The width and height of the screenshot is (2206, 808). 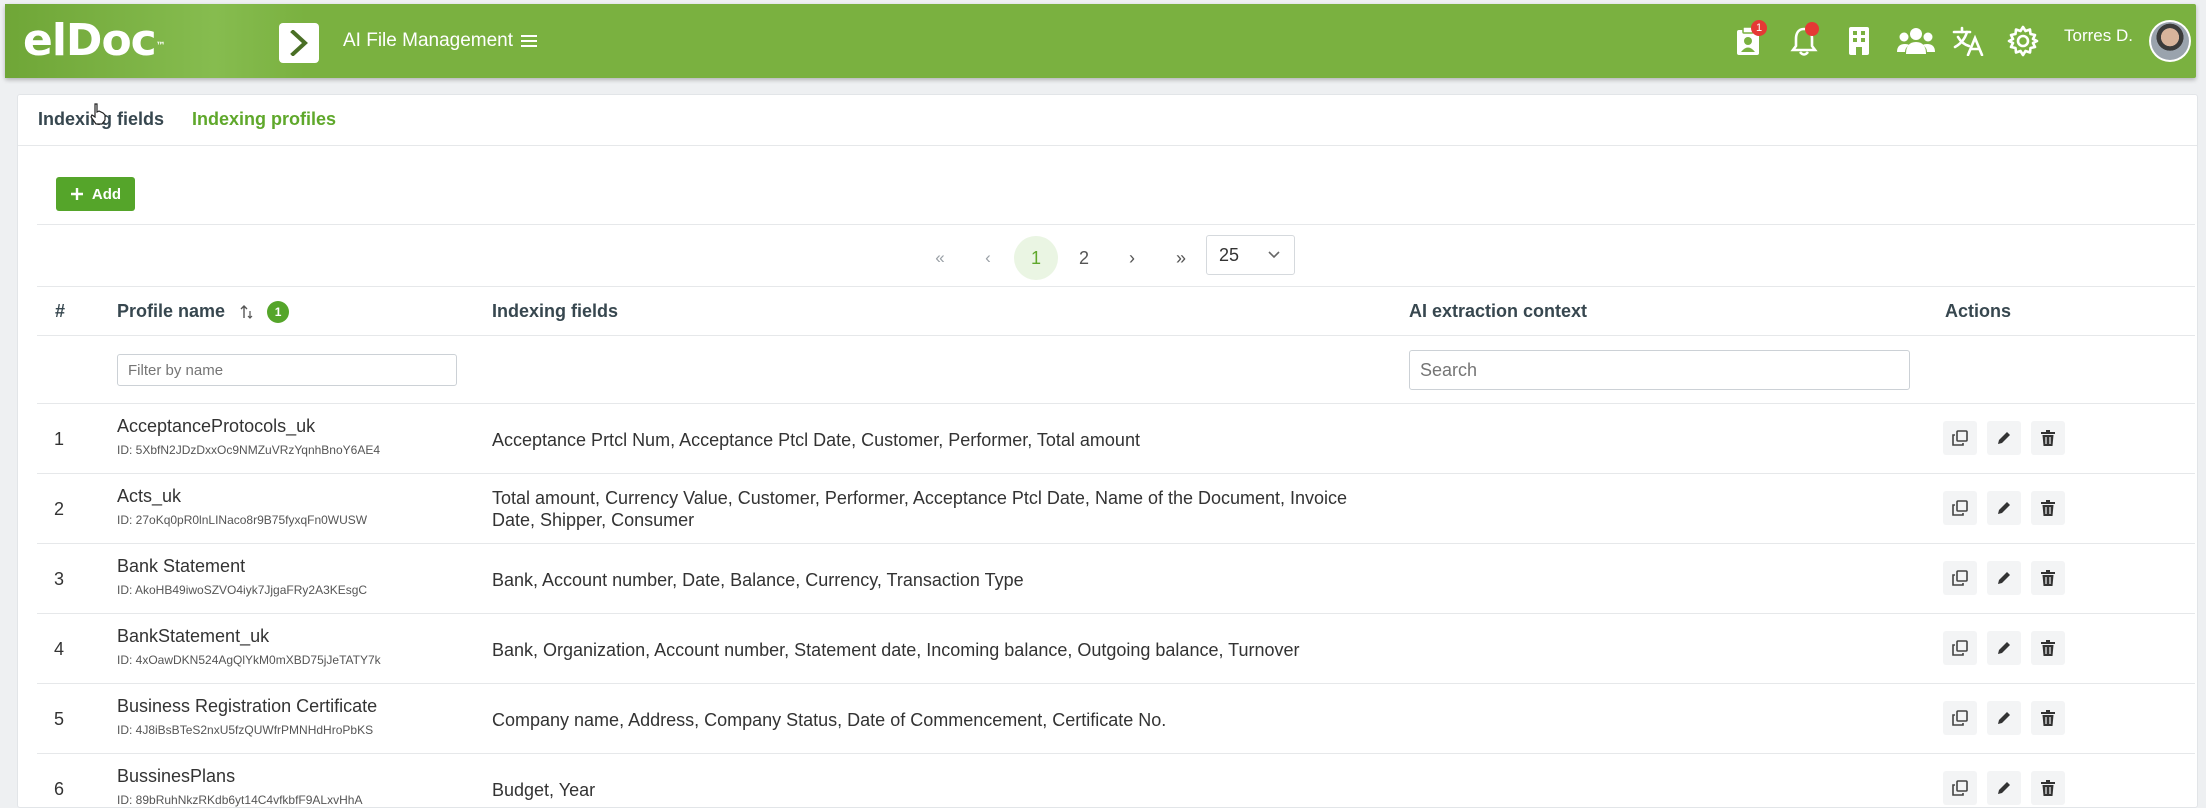 What do you see at coordinates (98, 114) in the screenshot?
I see `hand-cursor-icon` at bounding box center [98, 114].